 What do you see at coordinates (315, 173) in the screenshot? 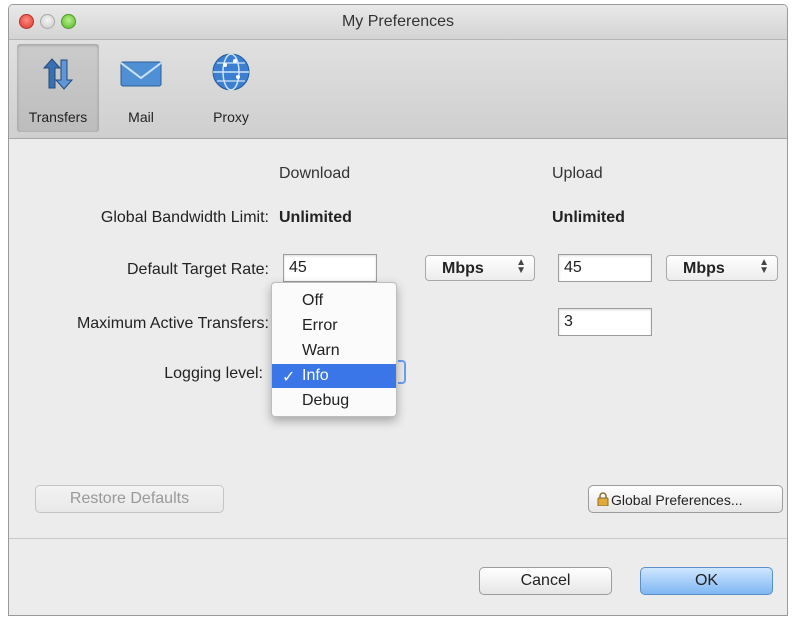
I see `download-column-header: Download` at bounding box center [315, 173].